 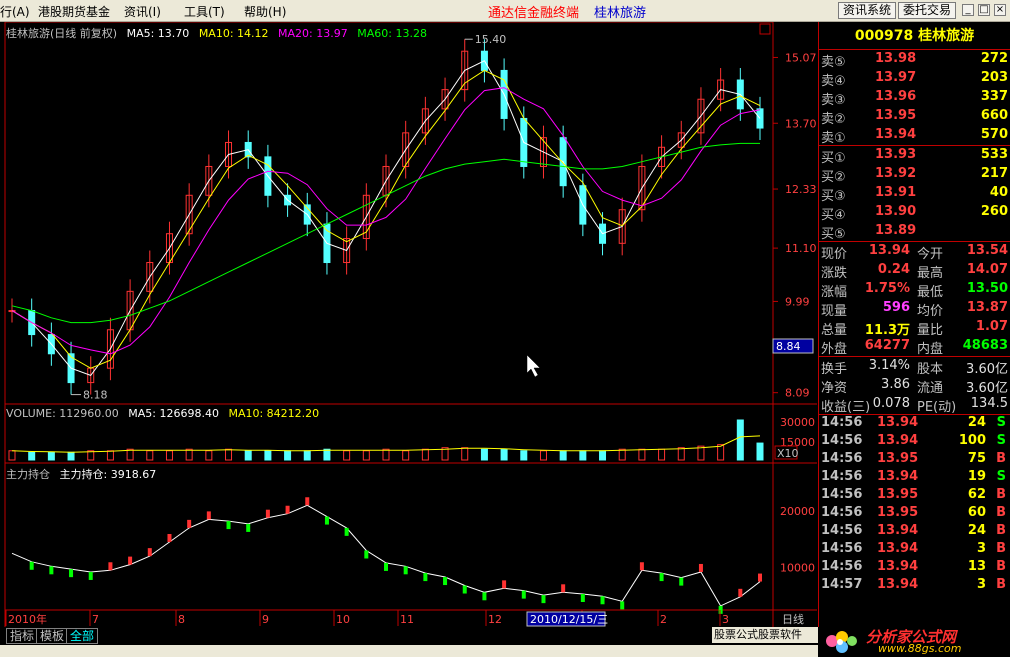 I want to click on low-label: 8.18, so click(x=95, y=395).